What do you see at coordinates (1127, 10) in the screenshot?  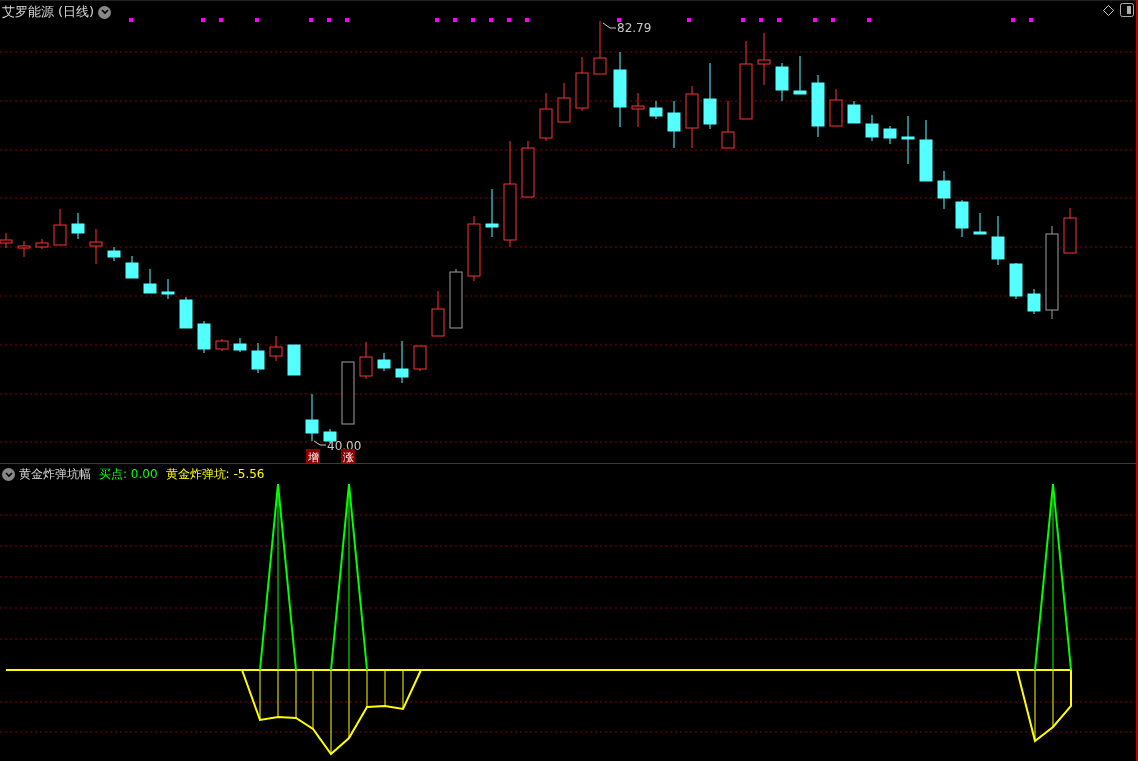 I see `panel-toggle-icon` at bounding box center [1127, 10].